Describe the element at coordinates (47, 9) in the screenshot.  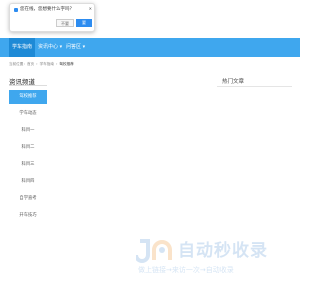
I see `dialog-message: 您在线，您想要什么字吗？` at that location.